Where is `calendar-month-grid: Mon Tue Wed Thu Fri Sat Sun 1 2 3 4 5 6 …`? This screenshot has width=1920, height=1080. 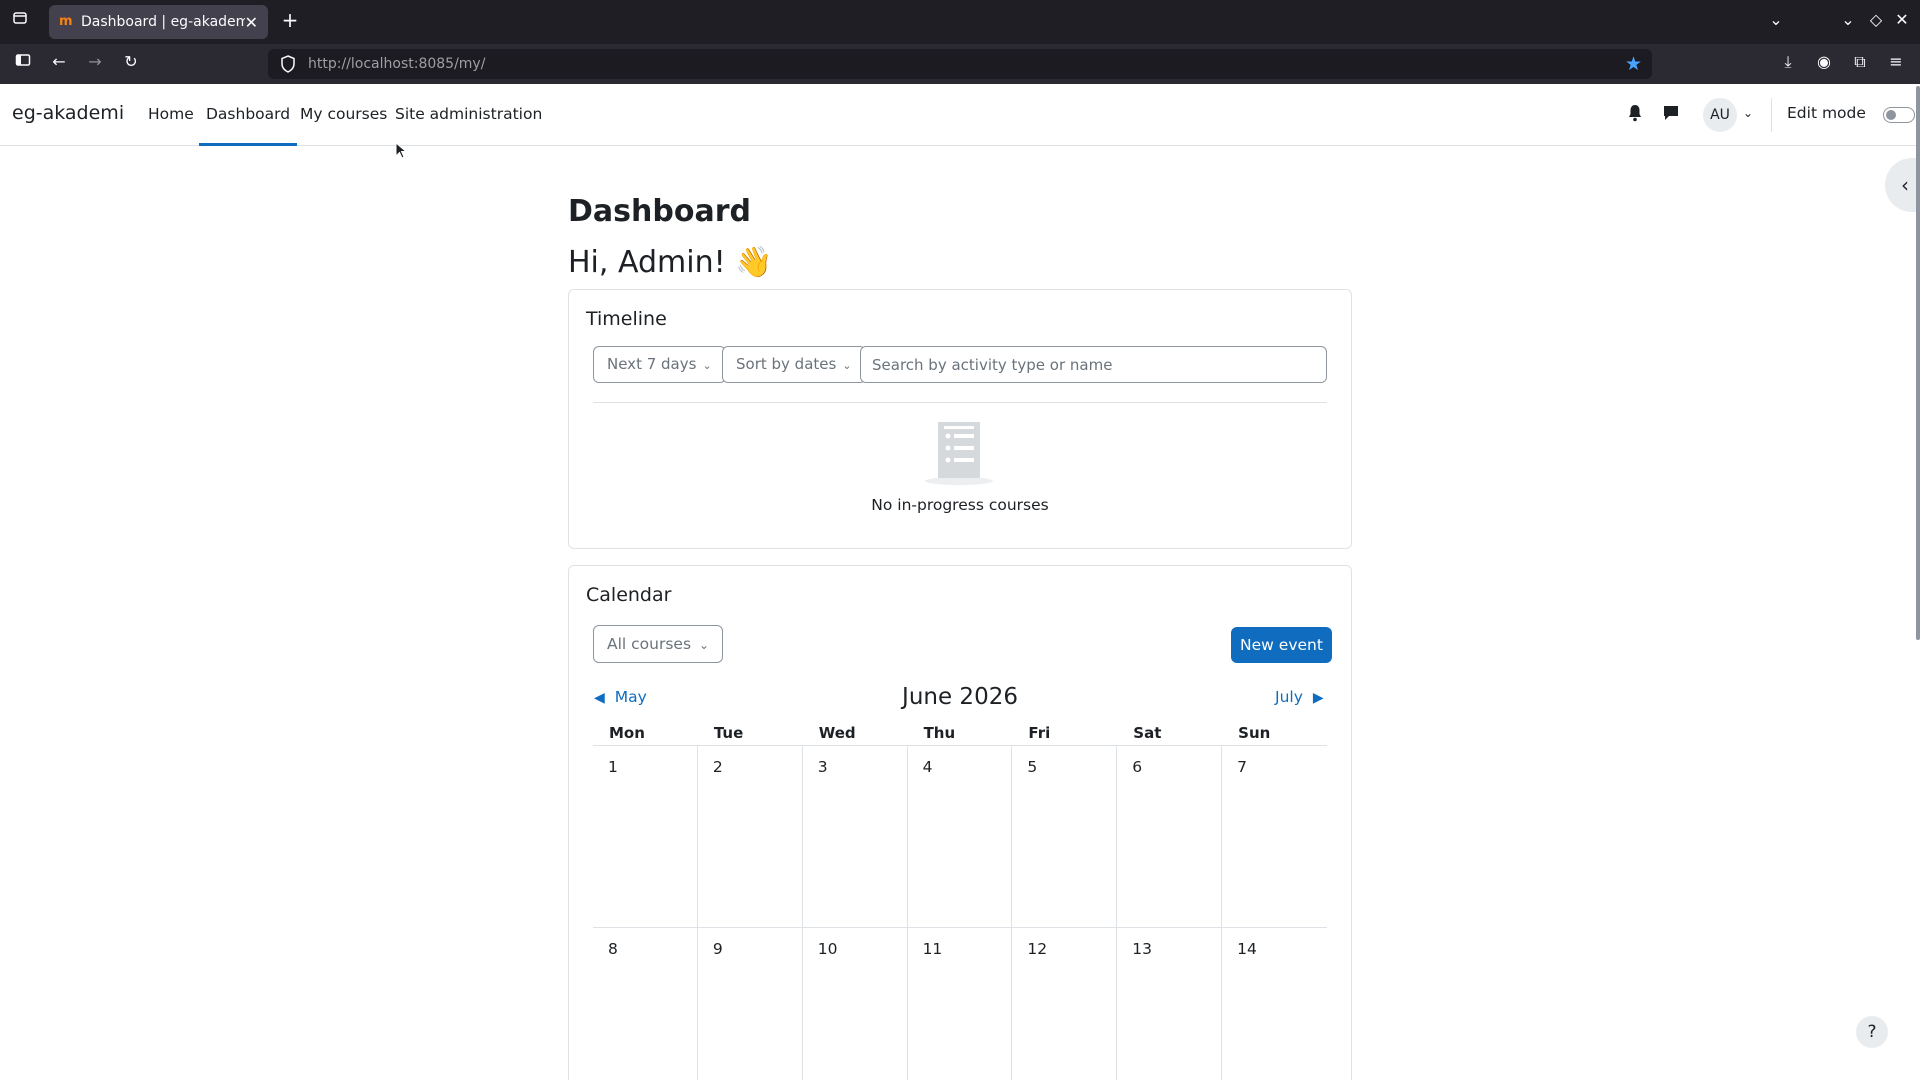 calendar-month-grid: Mon Tue Wed Thu Fri Sat Sun 1 2 3 4 5 6 … is located at coordinates (960, 900).